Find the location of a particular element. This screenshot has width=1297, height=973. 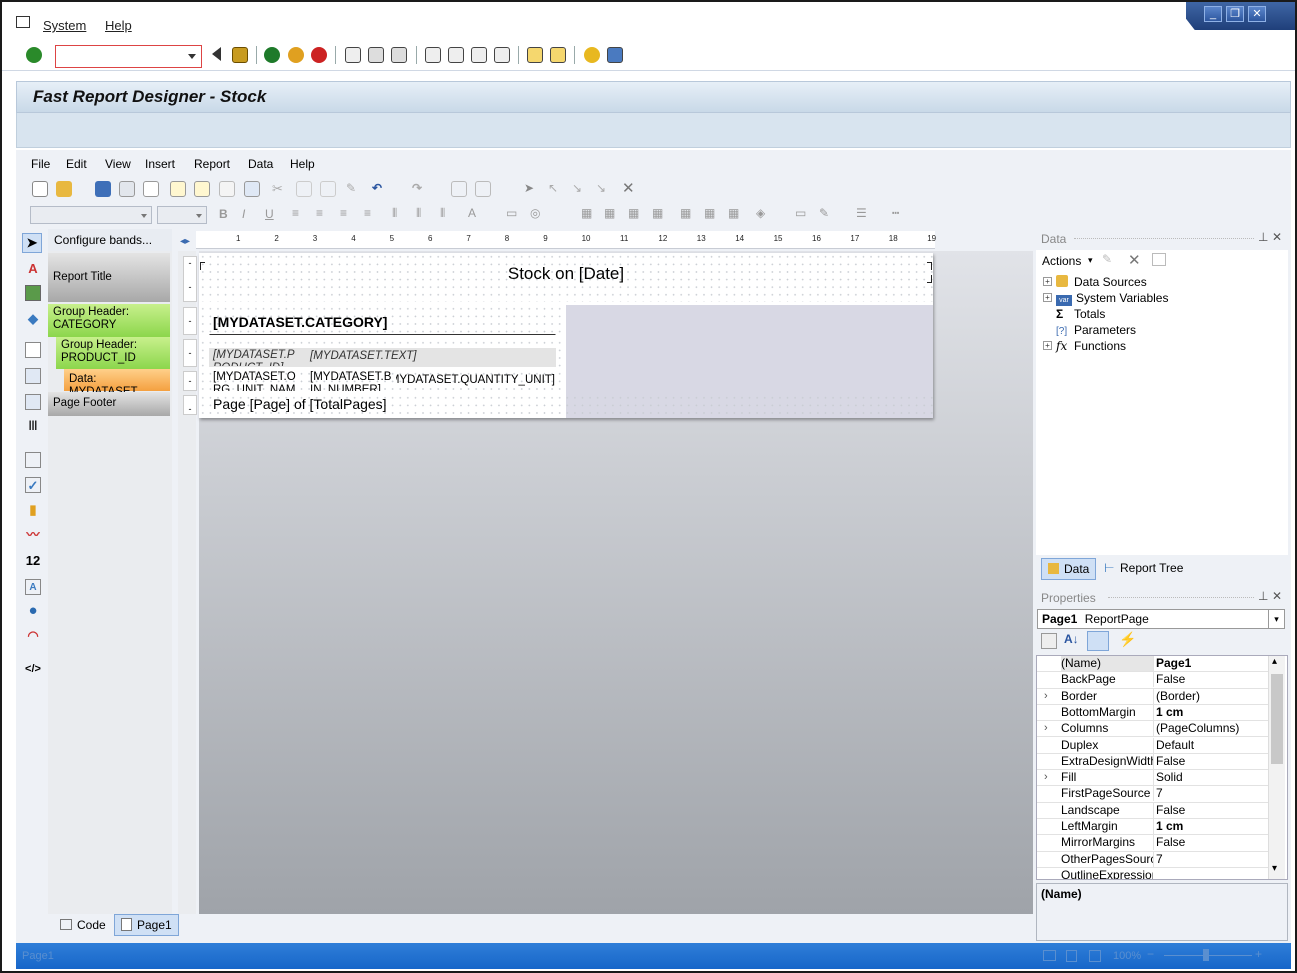

menu-edit: Edit is located at coordinates (76, 164).